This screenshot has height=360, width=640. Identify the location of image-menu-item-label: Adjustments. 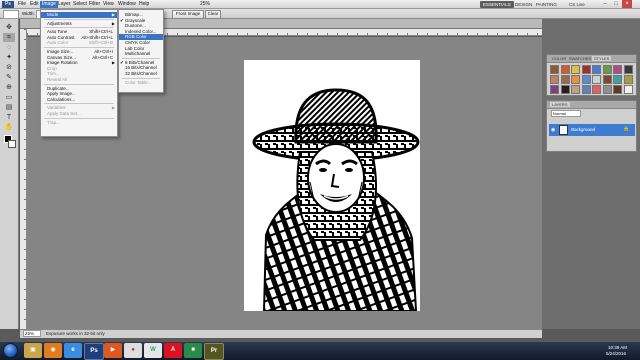
(59, 23).